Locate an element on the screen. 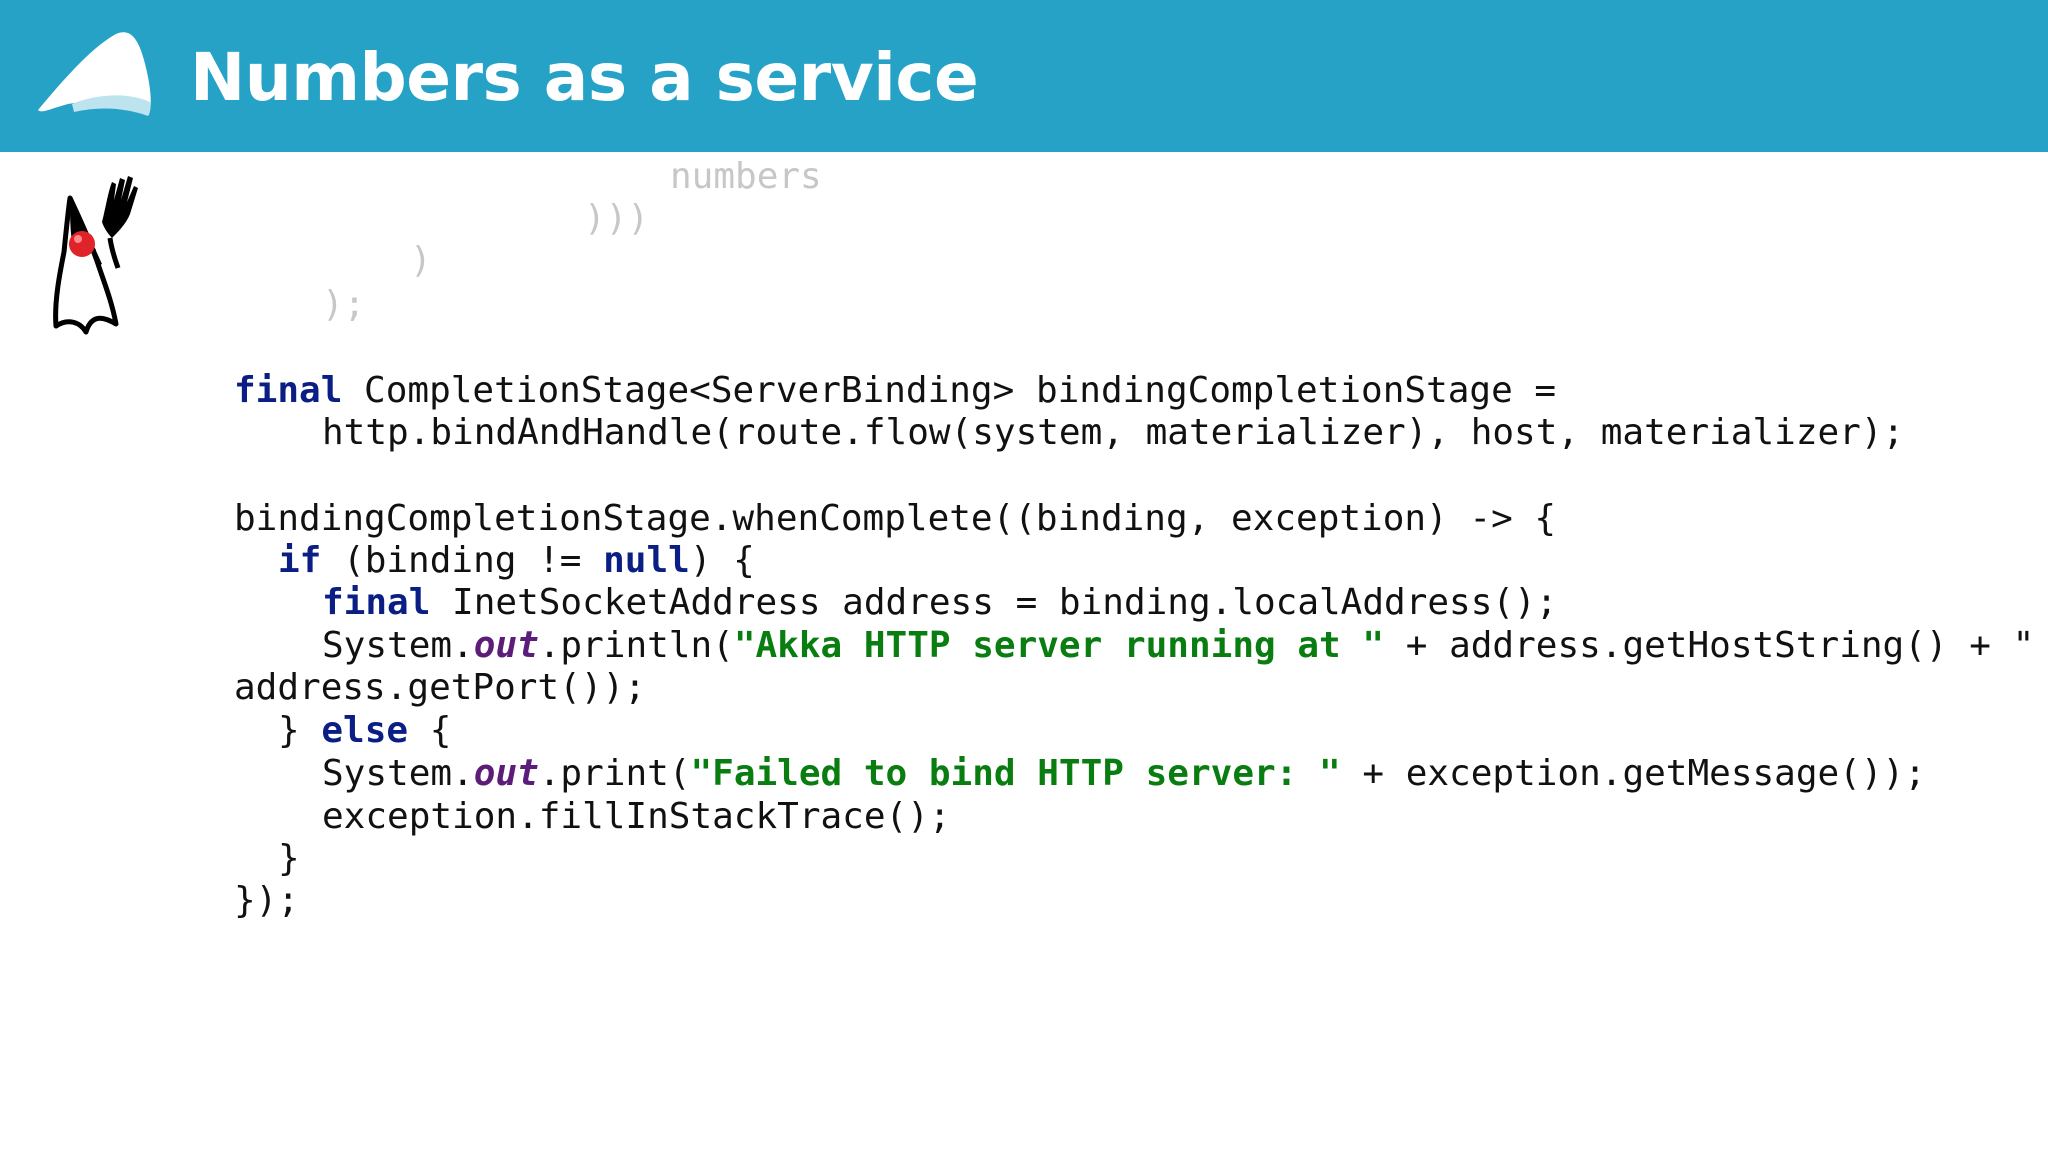 The image size is (2048, 1152). code-line: if (binding != null) { is located at coordinates (516, 561).